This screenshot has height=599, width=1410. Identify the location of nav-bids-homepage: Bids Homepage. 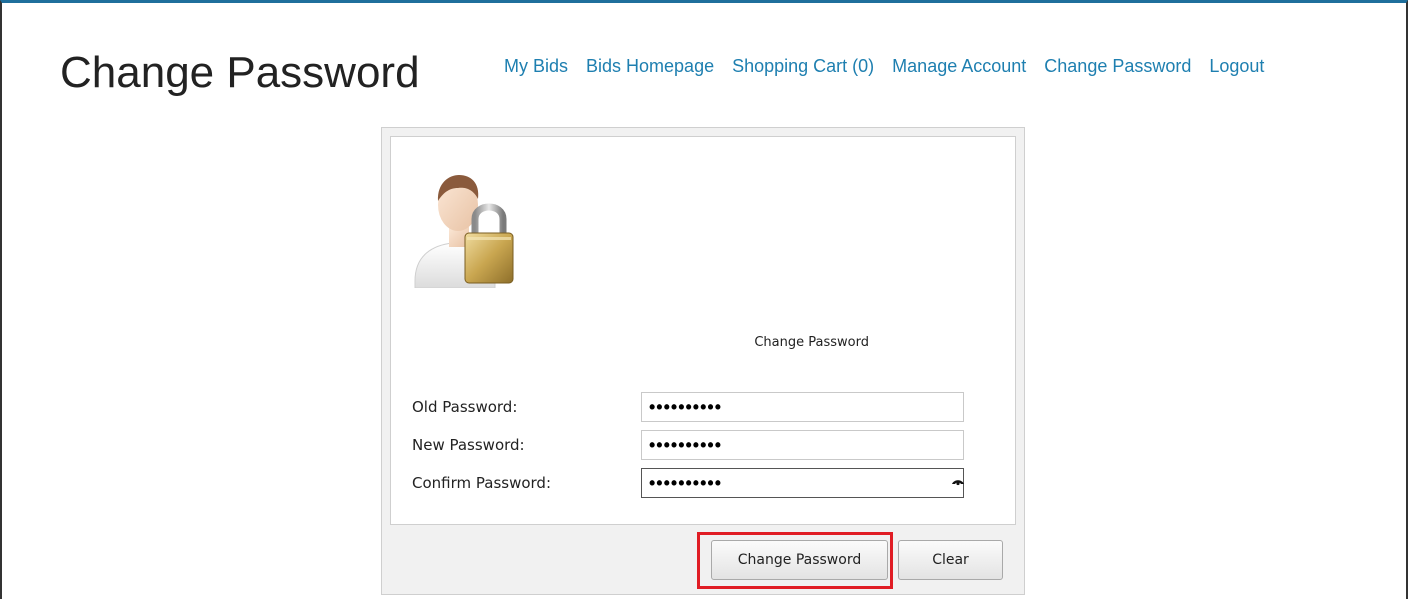
(650, 66).